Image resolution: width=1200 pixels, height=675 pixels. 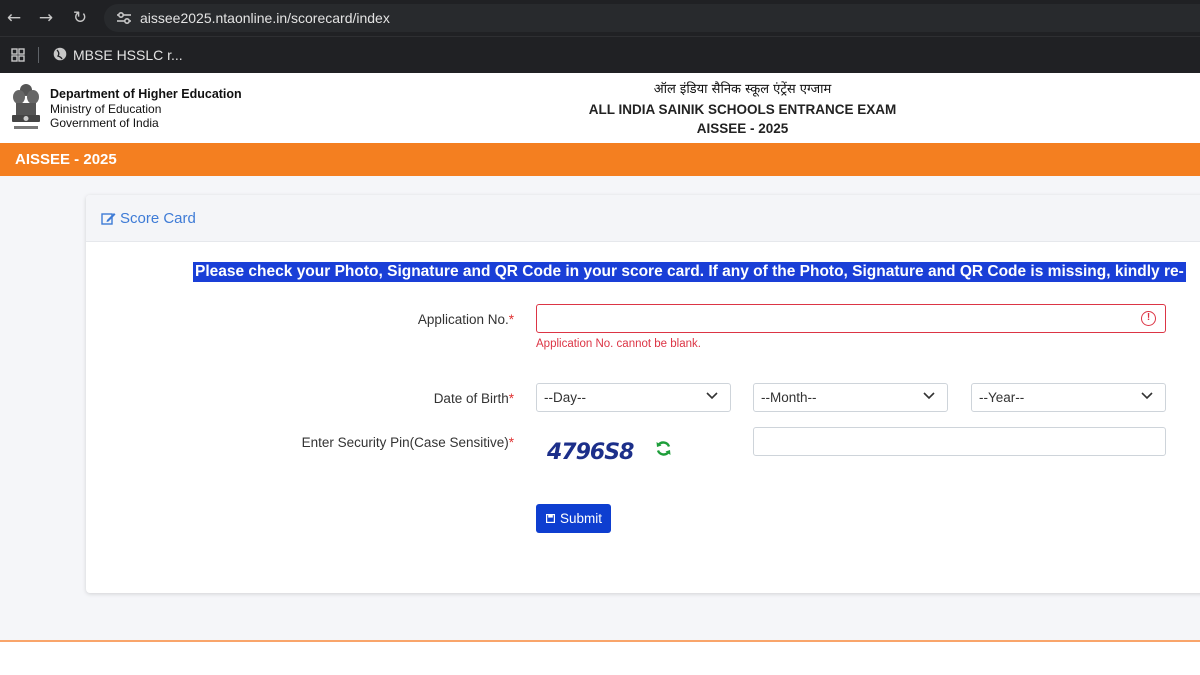 What do you see at coordinates (146, 94) in the screenshot?
I see `department-title: Department of Higher Education` at bounding box center [146, 94].